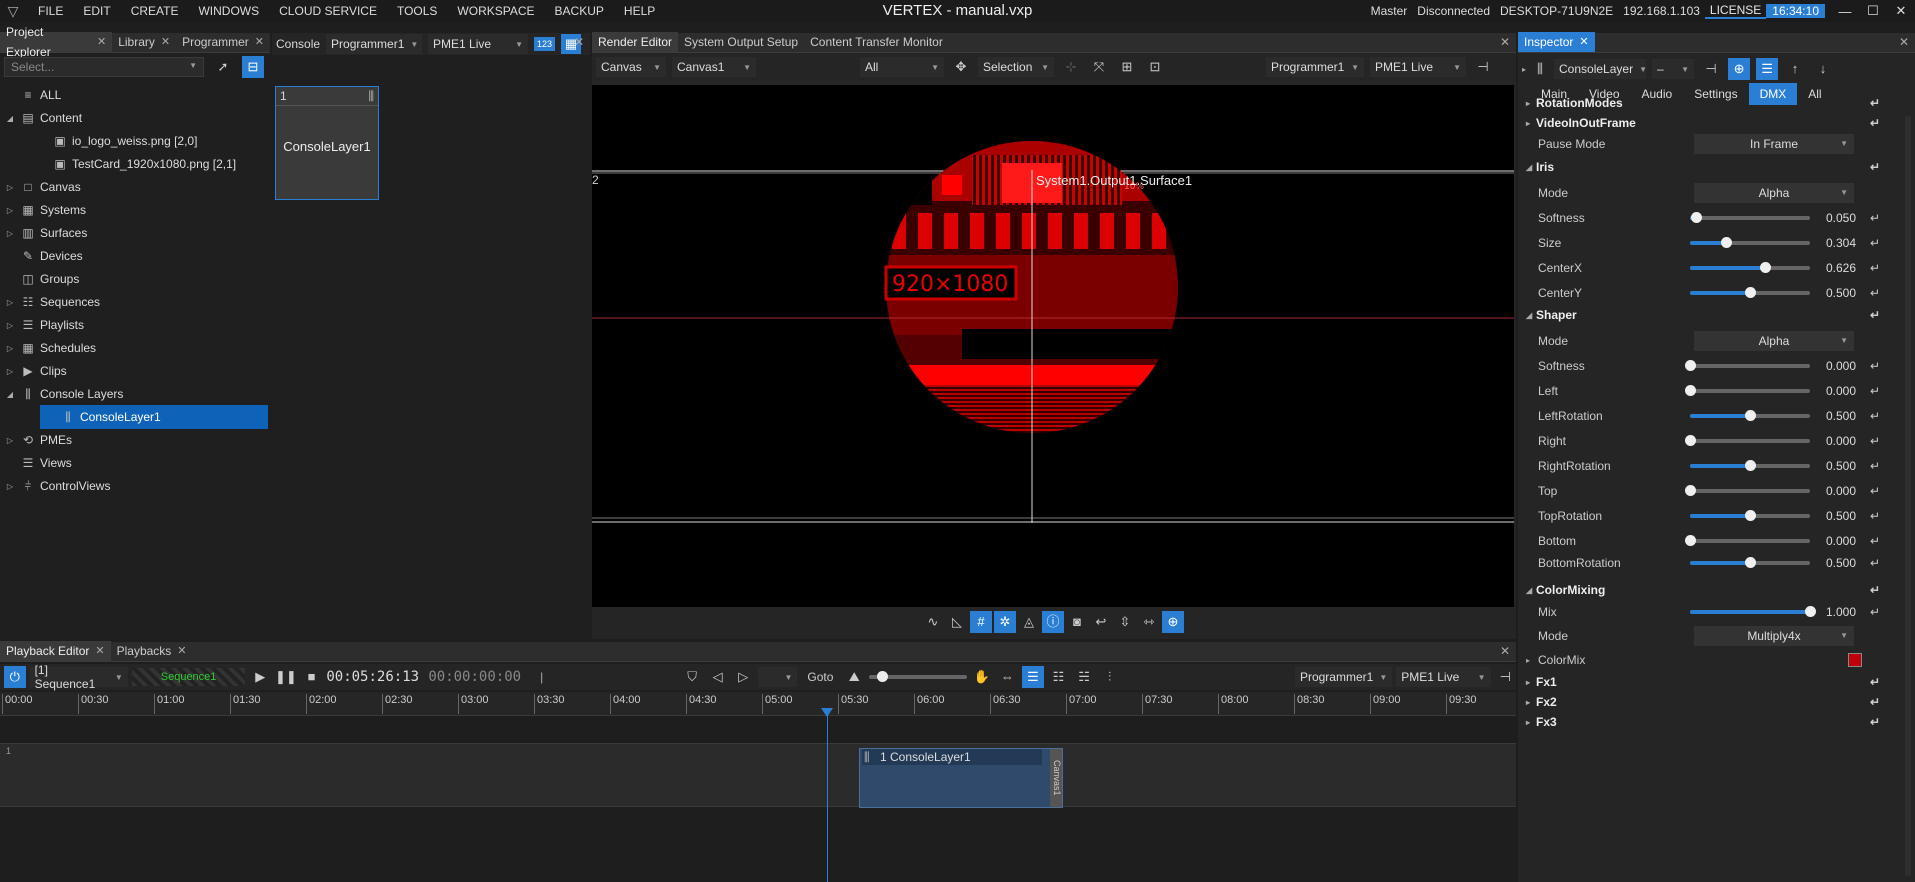 The height and width of the screenshot is (882, 1915). Describe the element at coordinates (1753, 611) in the screenshot. I see `mix-slider` at that location.